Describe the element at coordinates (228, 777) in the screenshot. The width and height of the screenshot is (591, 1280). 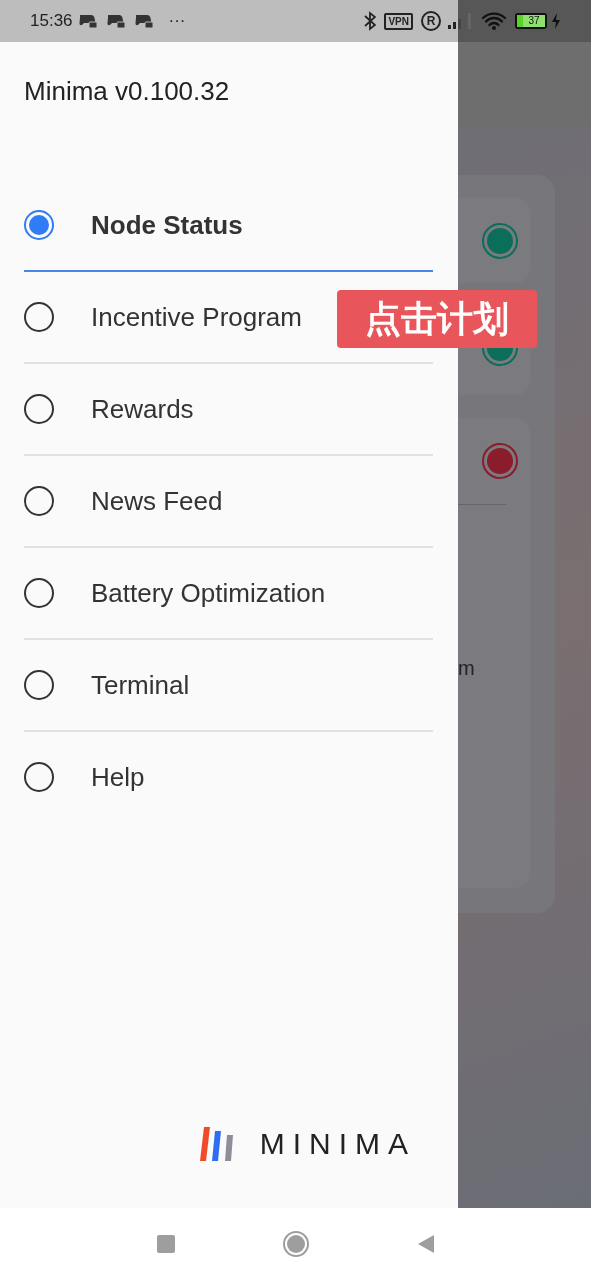
I see `menu-item: Help` at that location.